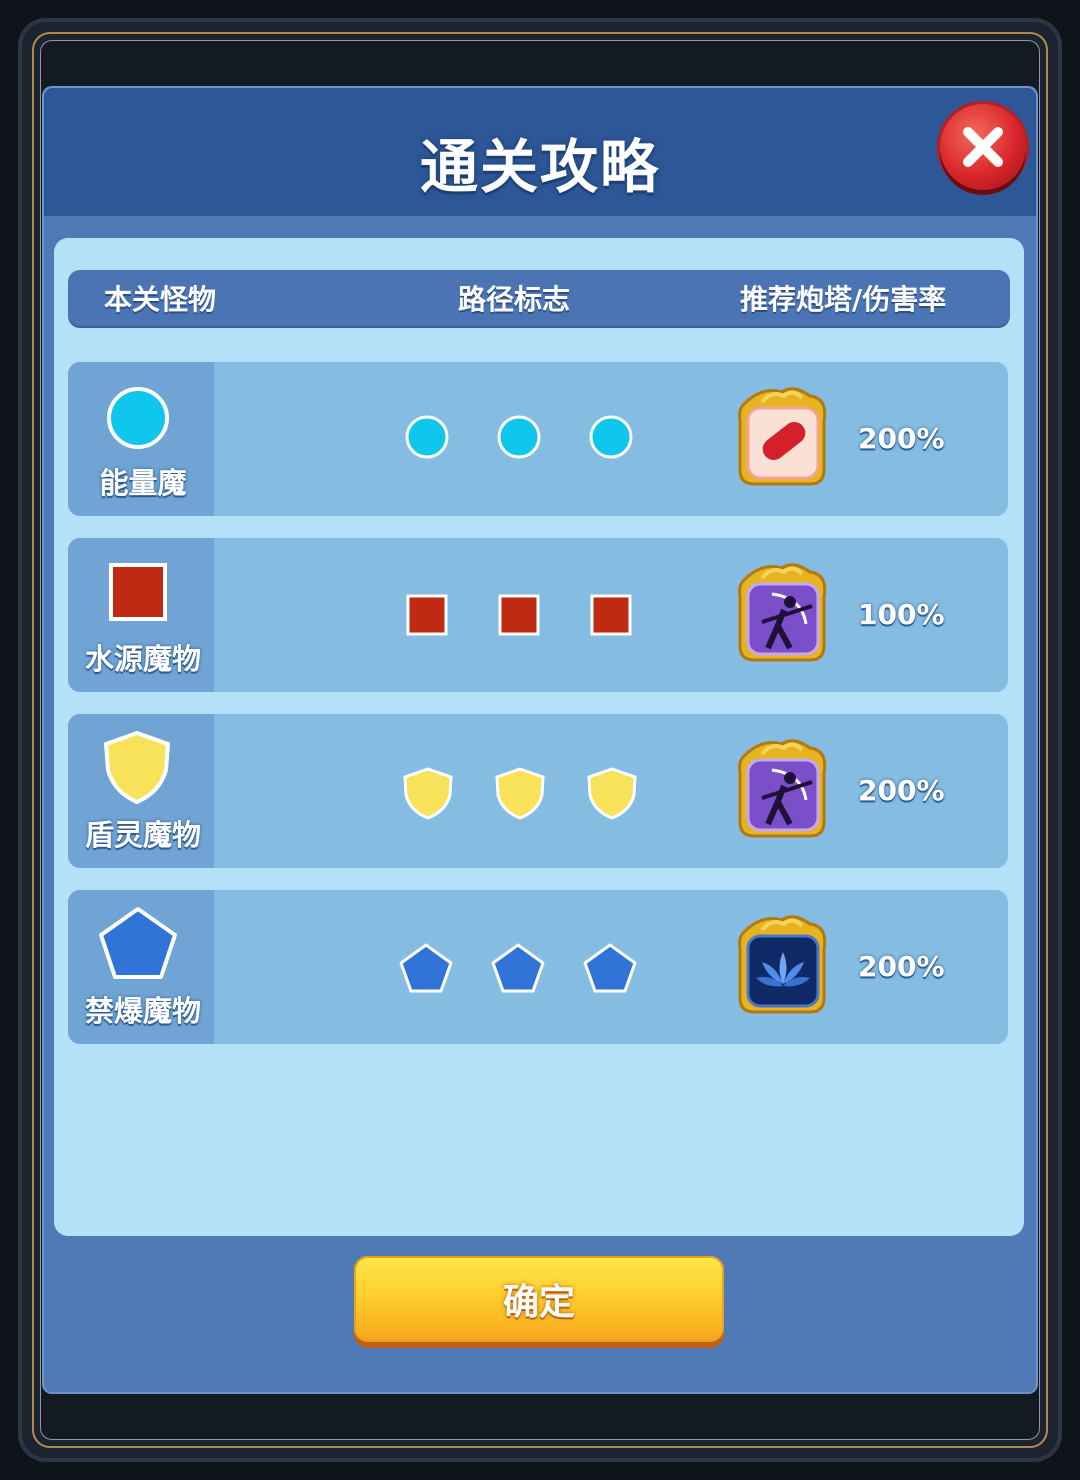  Describe the element at coordinates (138, 943) in the screenshot. I see `pentagon-icon` at that location.